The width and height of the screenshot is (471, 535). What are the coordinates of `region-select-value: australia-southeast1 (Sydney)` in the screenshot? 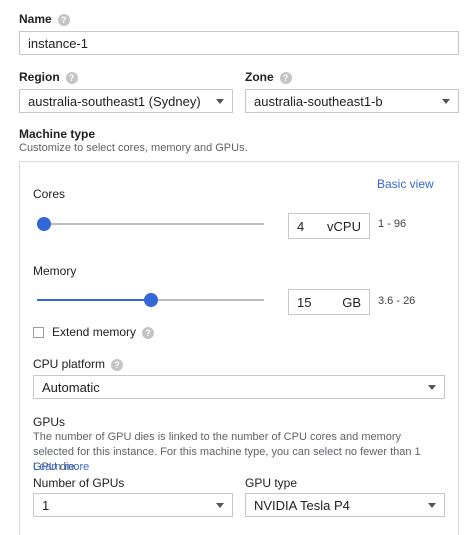 It's located at (114, 101).